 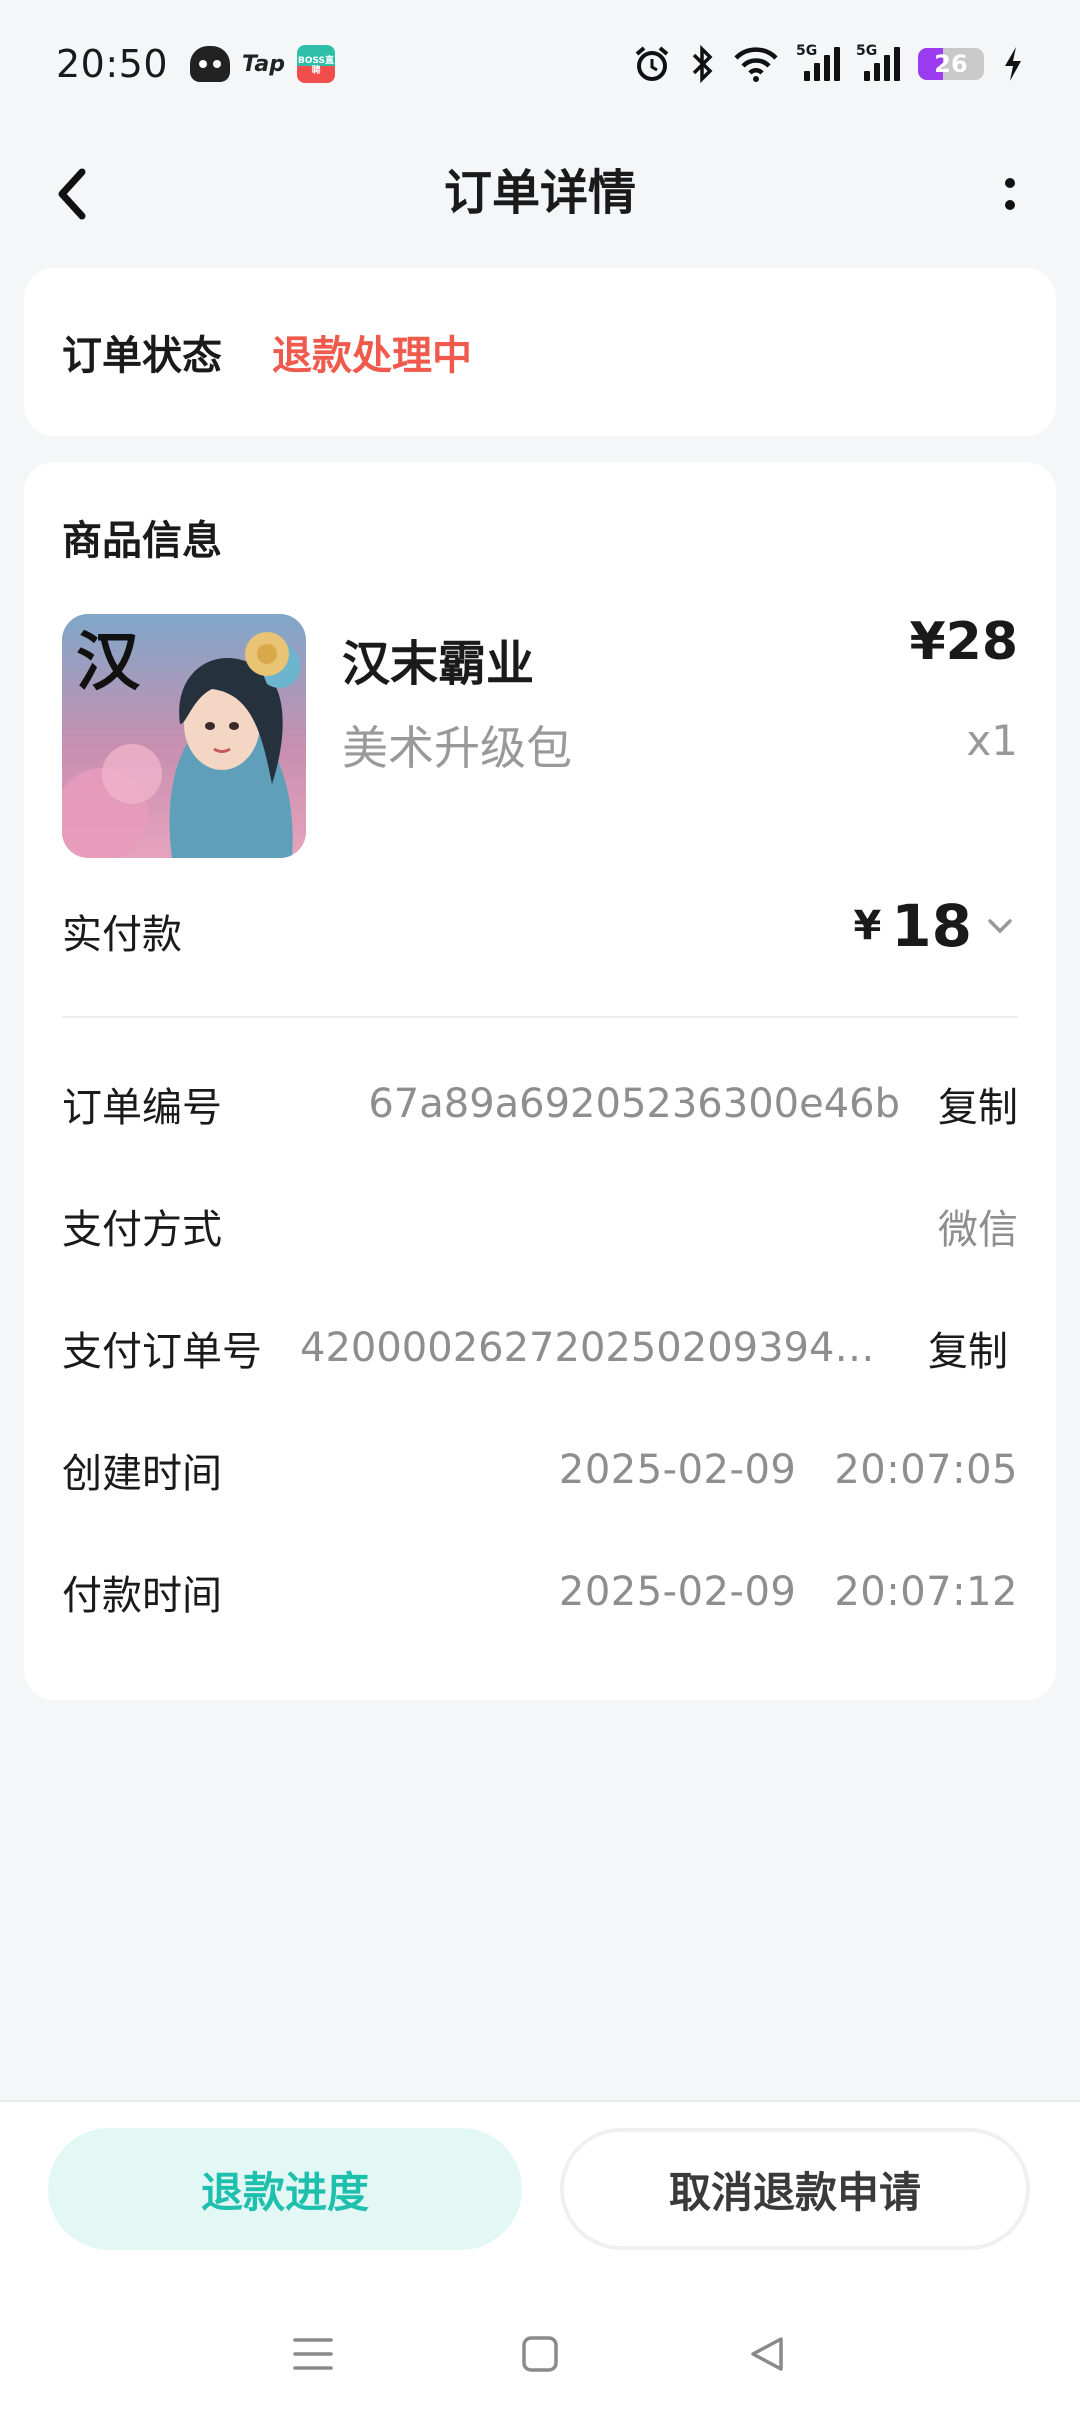 I want to click on status-bar: 20:50 Tap BOSS直聘 5G 5G 26, so click(x=540, y=64).